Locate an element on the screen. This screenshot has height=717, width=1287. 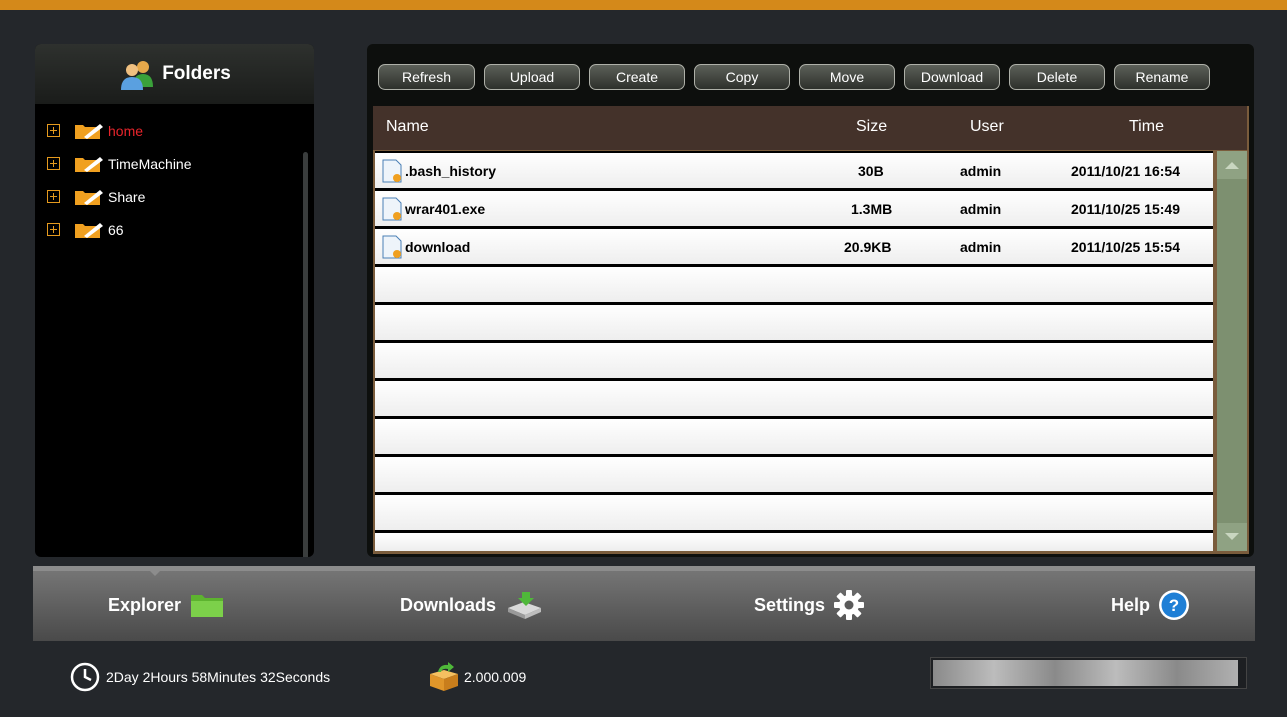
file-name: wrar401.exe is located at coordinates (445, 209).